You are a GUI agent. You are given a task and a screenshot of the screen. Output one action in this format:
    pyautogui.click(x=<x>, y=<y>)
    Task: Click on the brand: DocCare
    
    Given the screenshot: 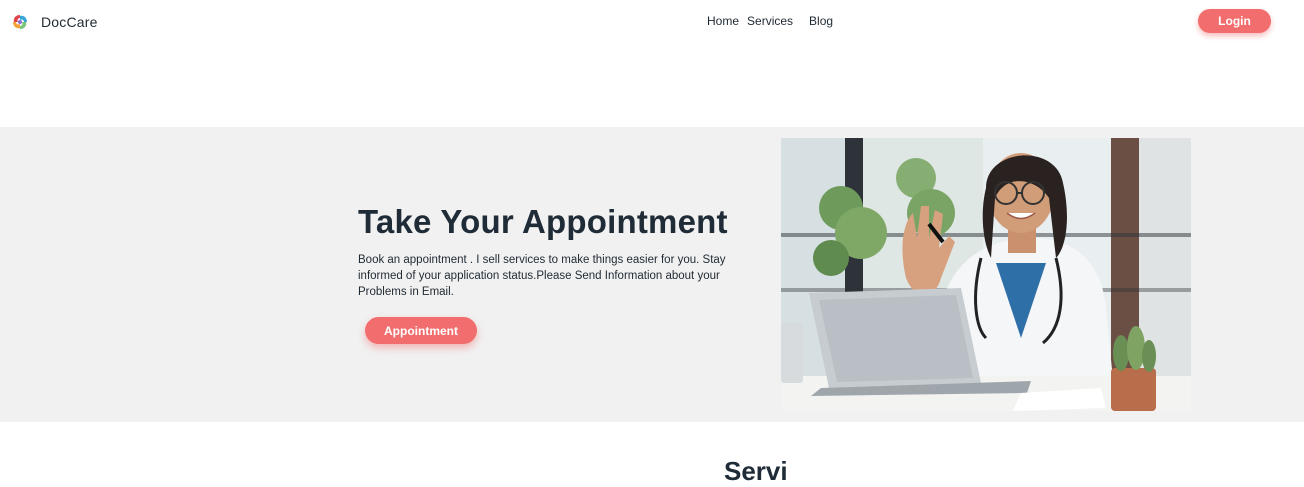 What is the action you would take?
    pyautogui.click(x=54, y=22)
    